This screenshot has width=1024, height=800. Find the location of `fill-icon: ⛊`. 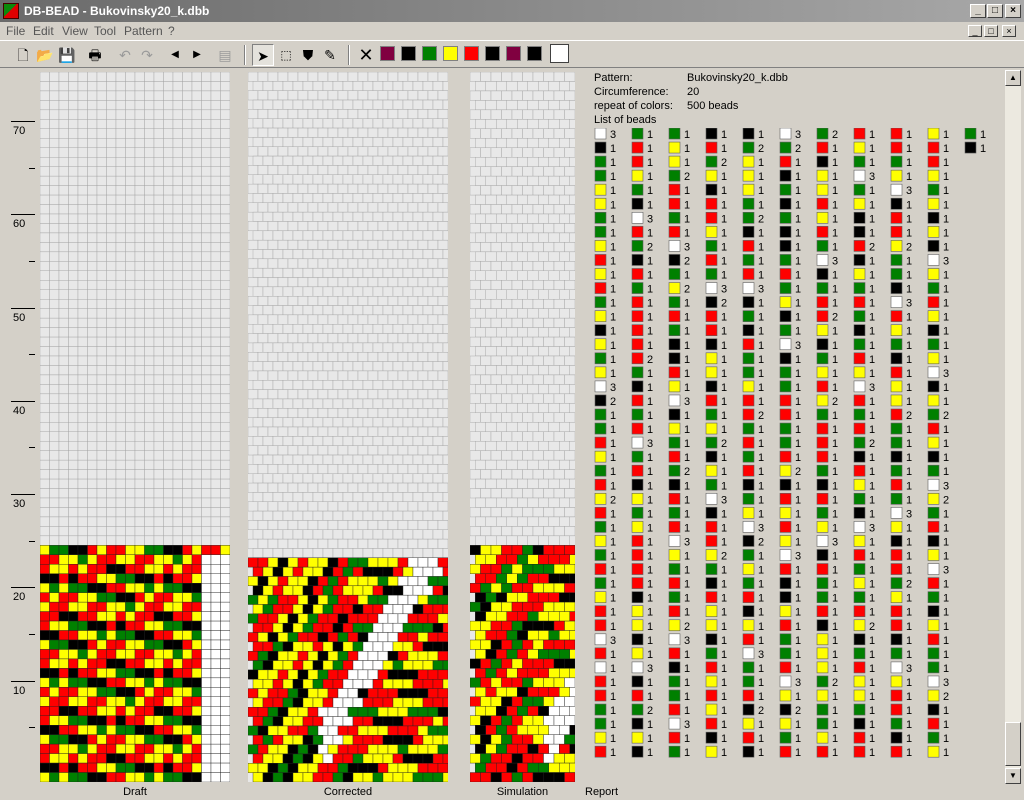

fill-icon: ⛊ is located at coordinates (308, 55).